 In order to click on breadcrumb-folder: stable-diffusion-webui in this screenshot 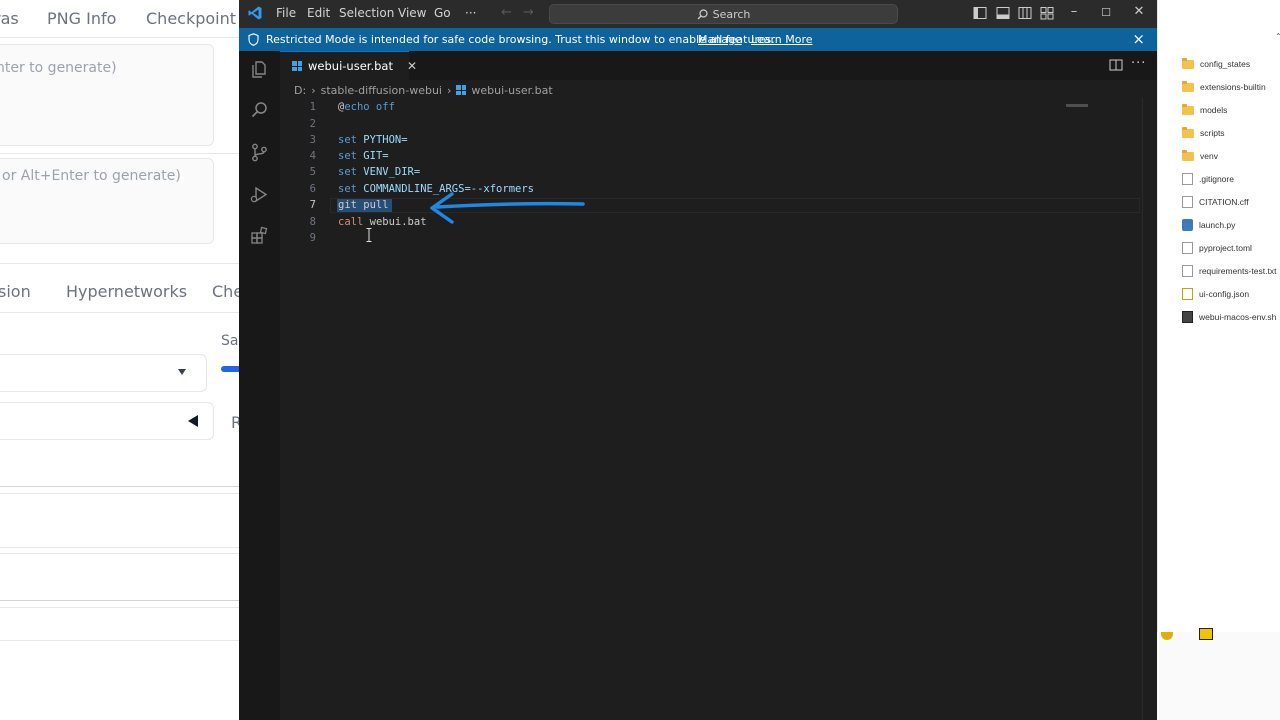, I will do `click(381, 90)`.